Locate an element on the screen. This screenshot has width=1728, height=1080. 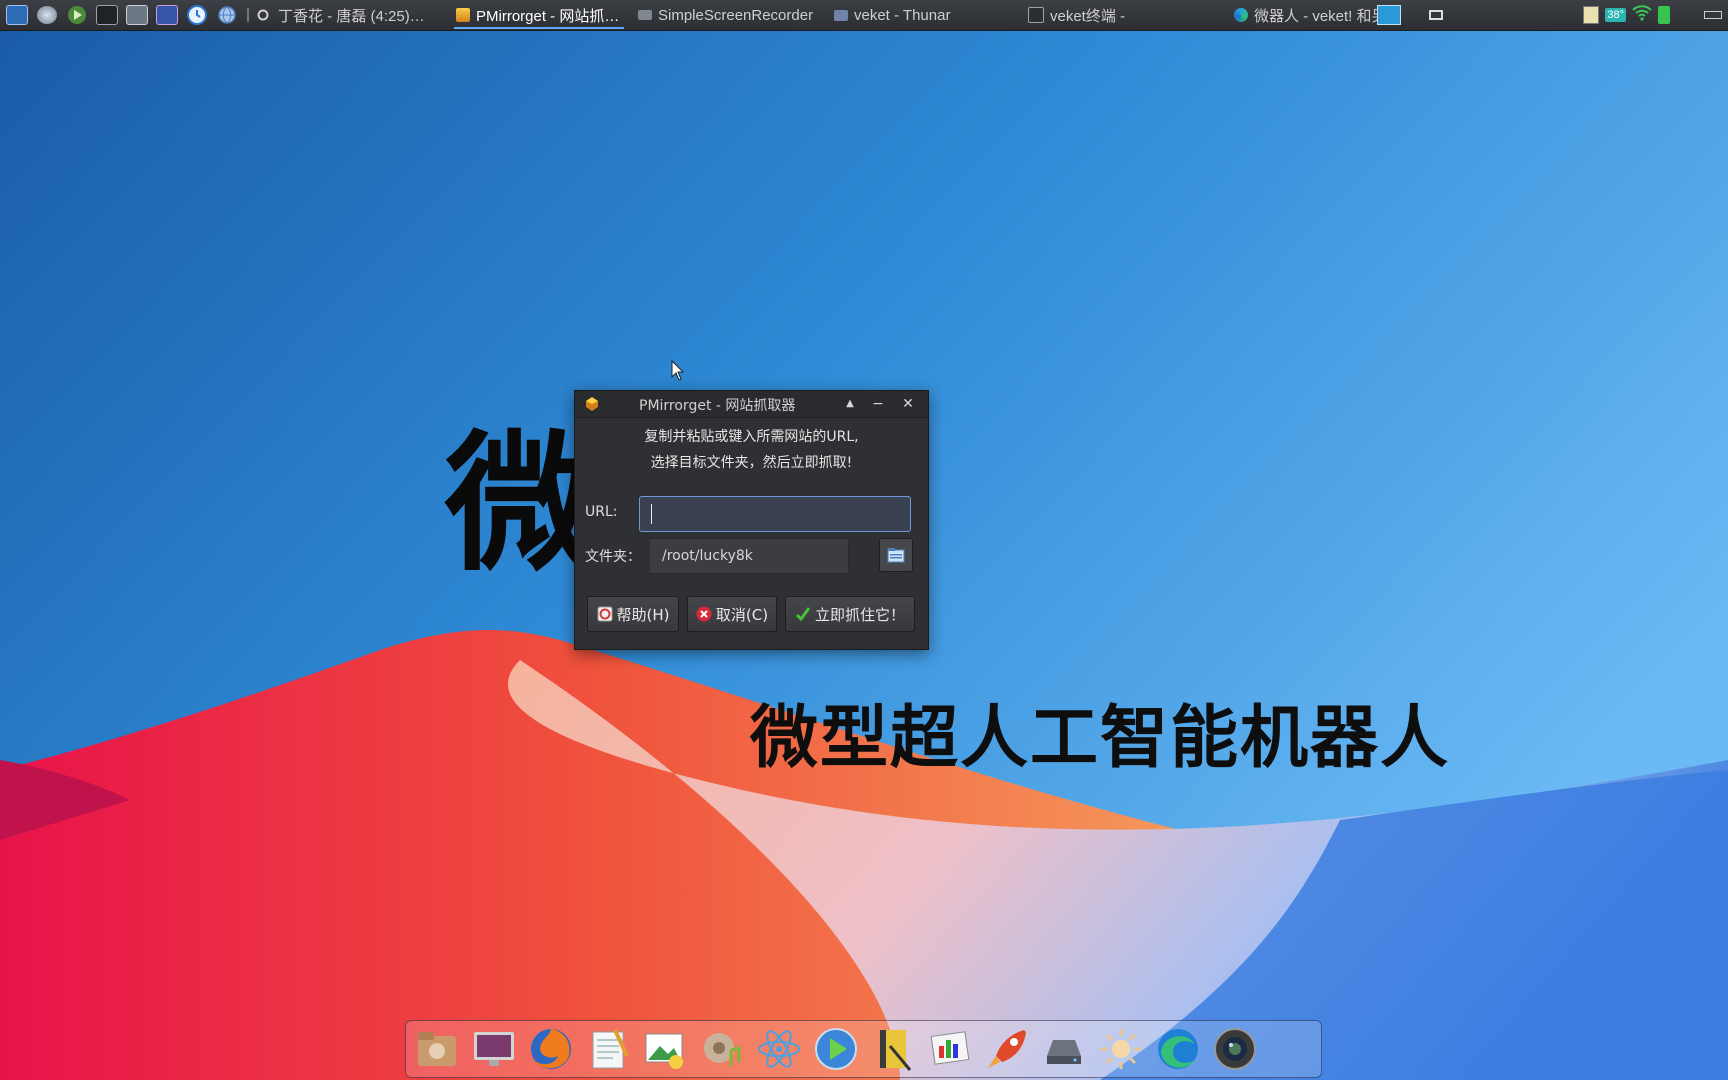
dialog-title: PMirrorget - 网站抓取器 is located at coordinates (717, 406).